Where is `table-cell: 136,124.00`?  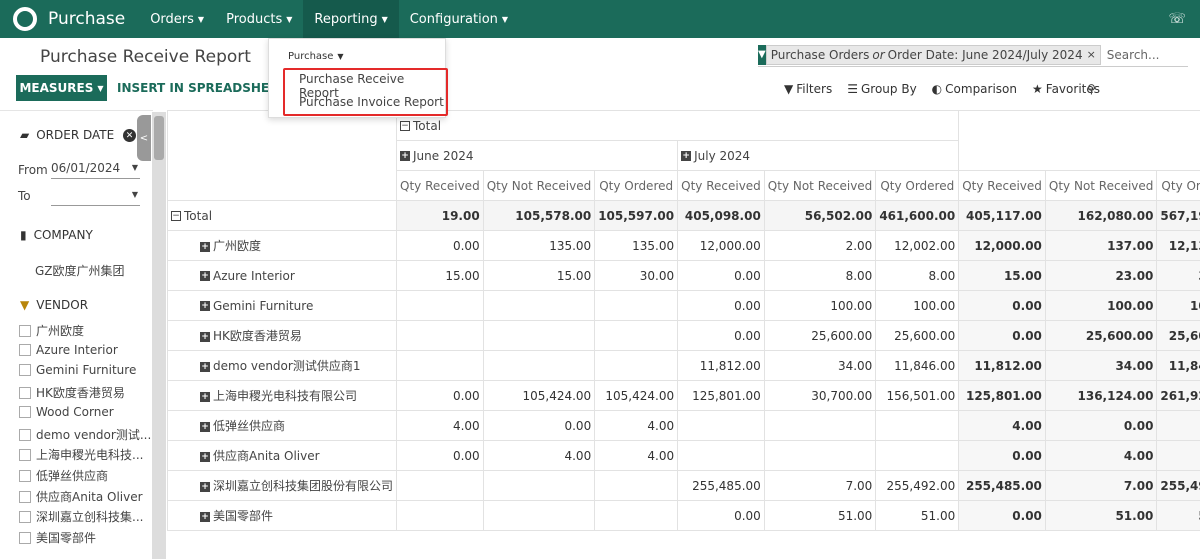 table-cell: 136,124.00 is located at coordinates (1101, 395).